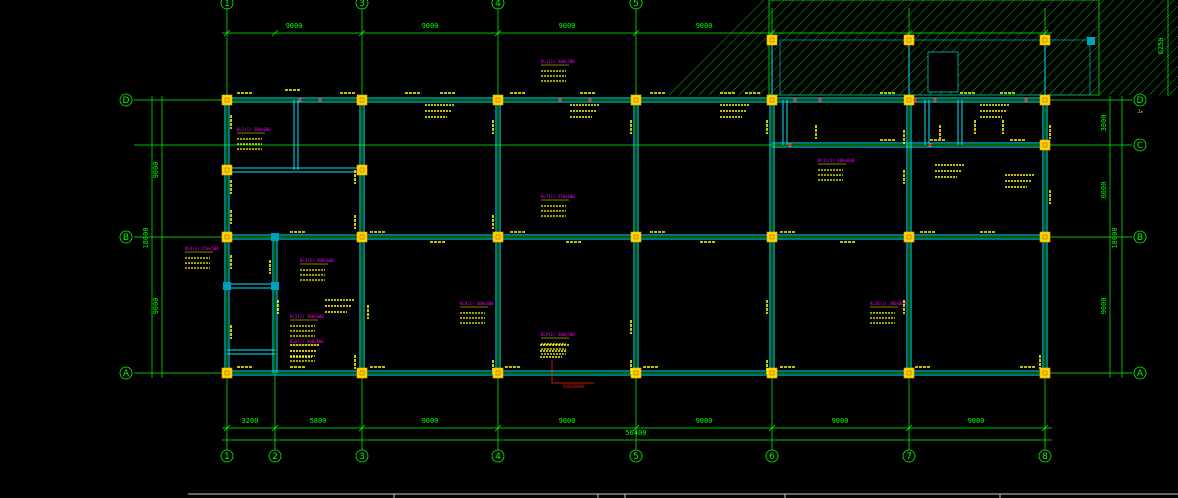 The height and width of the screenshot is (498, 1178). What do you see at coordinates (558, 196) in the screenshot?
I see `beam-label: KL7(1) 250x600` at bounding box center [558, 196].